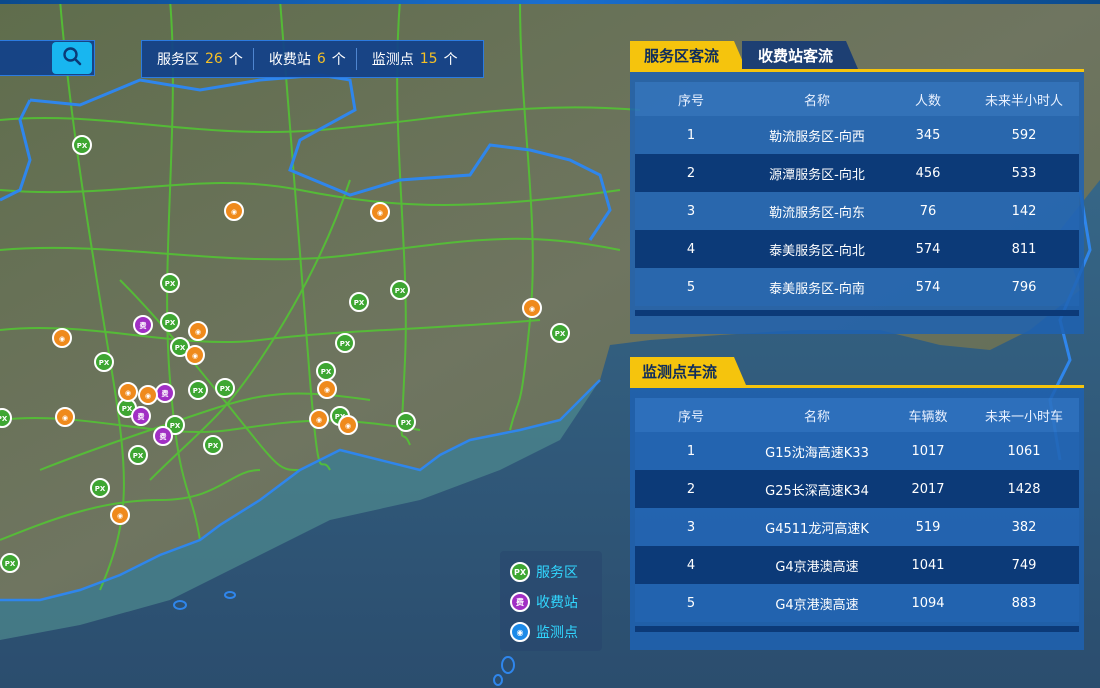  Describe the element at coordinates (557, 603) in the screenshot. I see `legend-label: 收费站` at that location.